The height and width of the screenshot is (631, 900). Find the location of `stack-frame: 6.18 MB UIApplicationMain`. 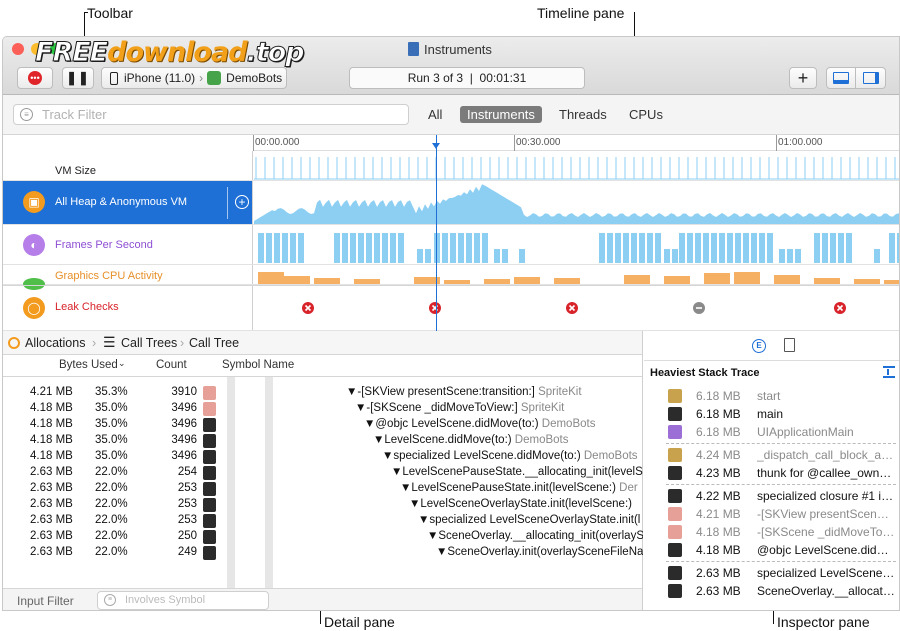

stack-frame: 6.18 MB UIApplicationMain is located at coordinates (771, 432).